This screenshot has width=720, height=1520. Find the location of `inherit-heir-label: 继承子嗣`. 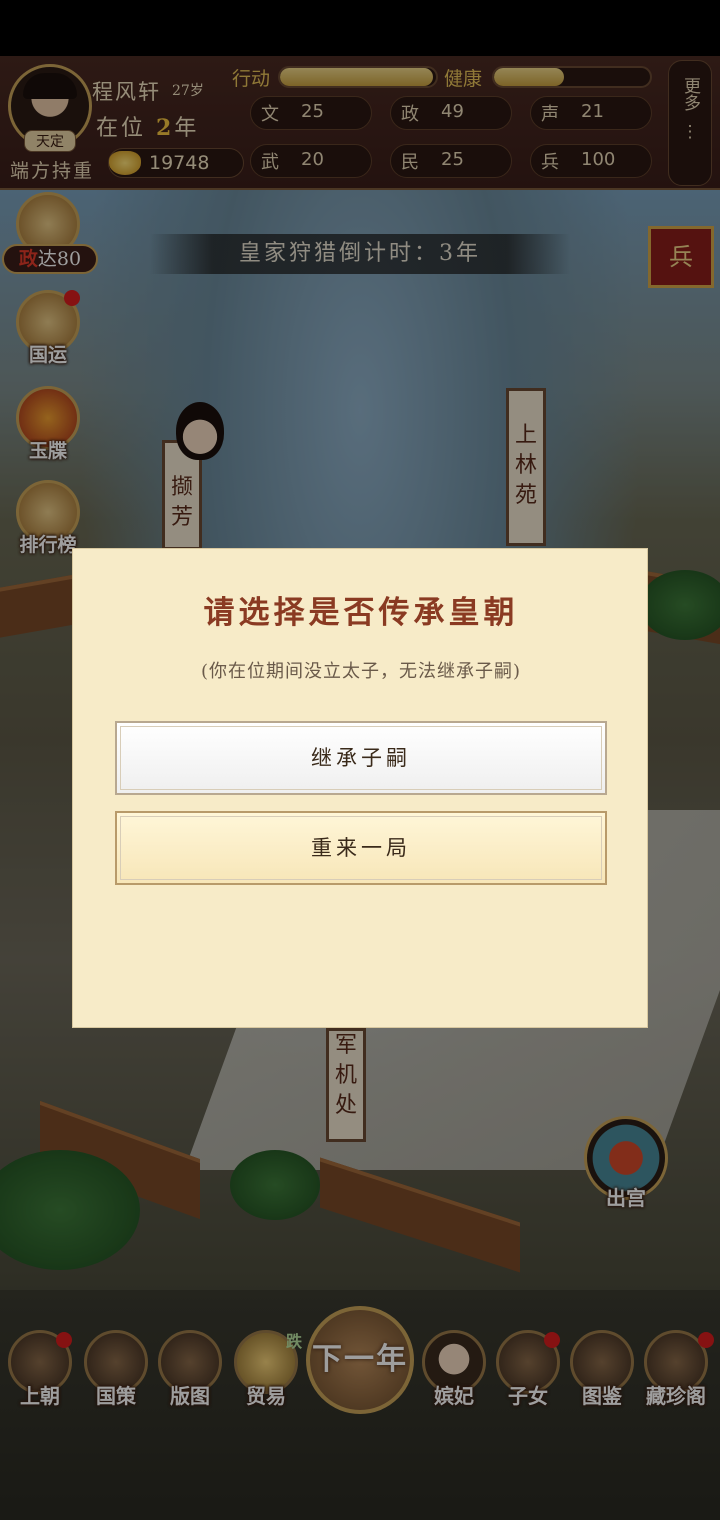

inherit-heir-label: 继承子嗣 is located at coordinates (361, 758).